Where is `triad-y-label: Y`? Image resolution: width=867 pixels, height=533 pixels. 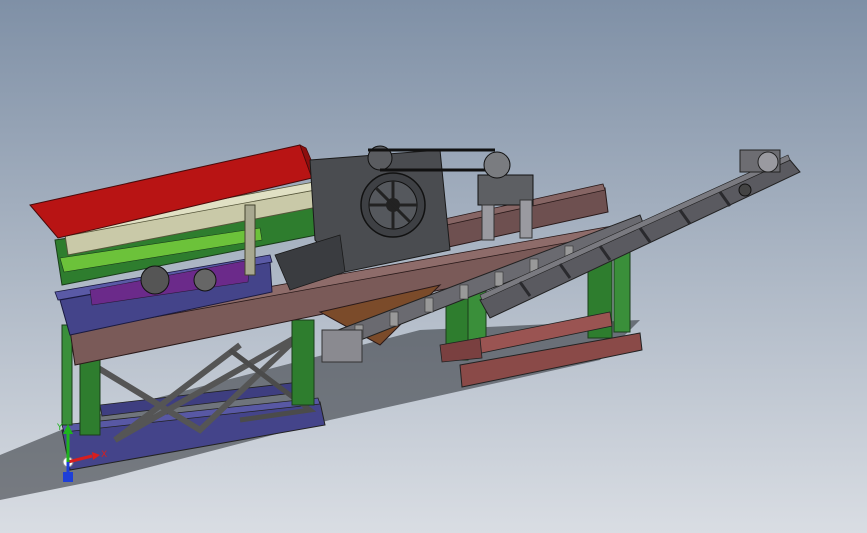 triad-y-label: Y is located at coordinates (59, 428).